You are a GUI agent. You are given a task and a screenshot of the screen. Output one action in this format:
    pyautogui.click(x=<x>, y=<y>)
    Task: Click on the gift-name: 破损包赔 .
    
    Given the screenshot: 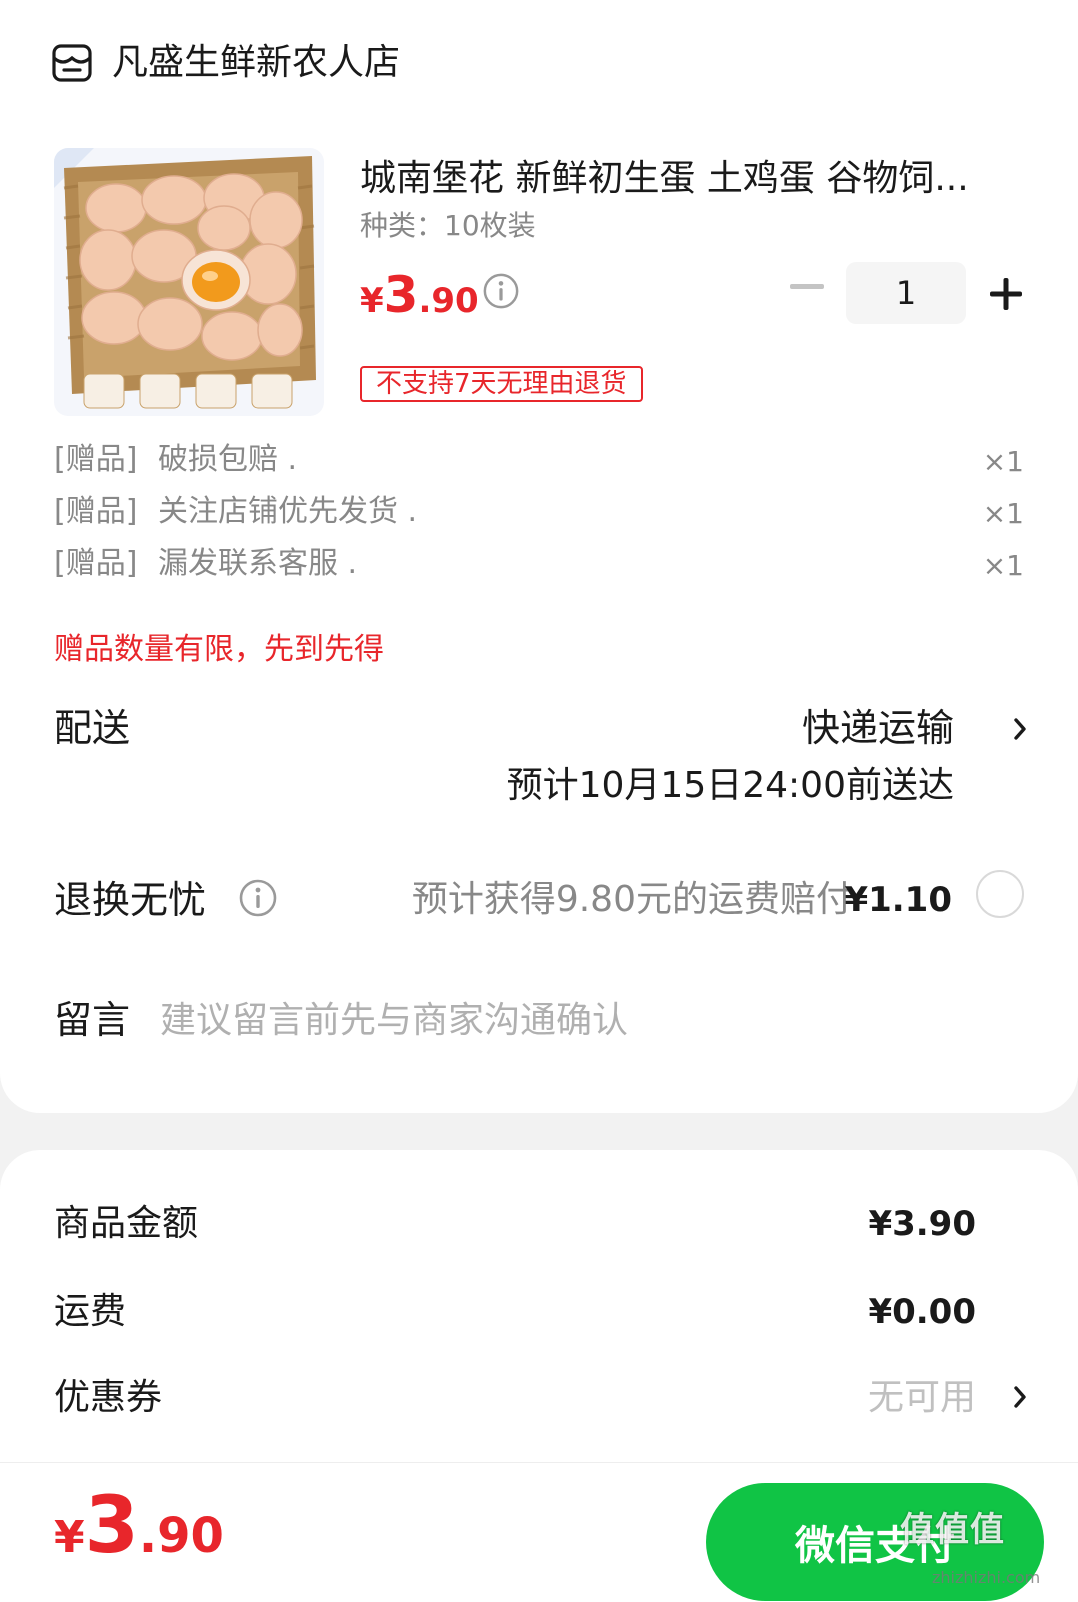 What is the action you would take?
    pyautogui.click(x=228, y=459)
    